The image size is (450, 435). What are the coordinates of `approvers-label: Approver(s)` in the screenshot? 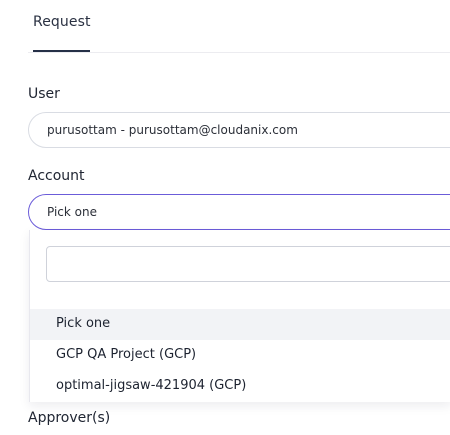 It's located at (69, 418).